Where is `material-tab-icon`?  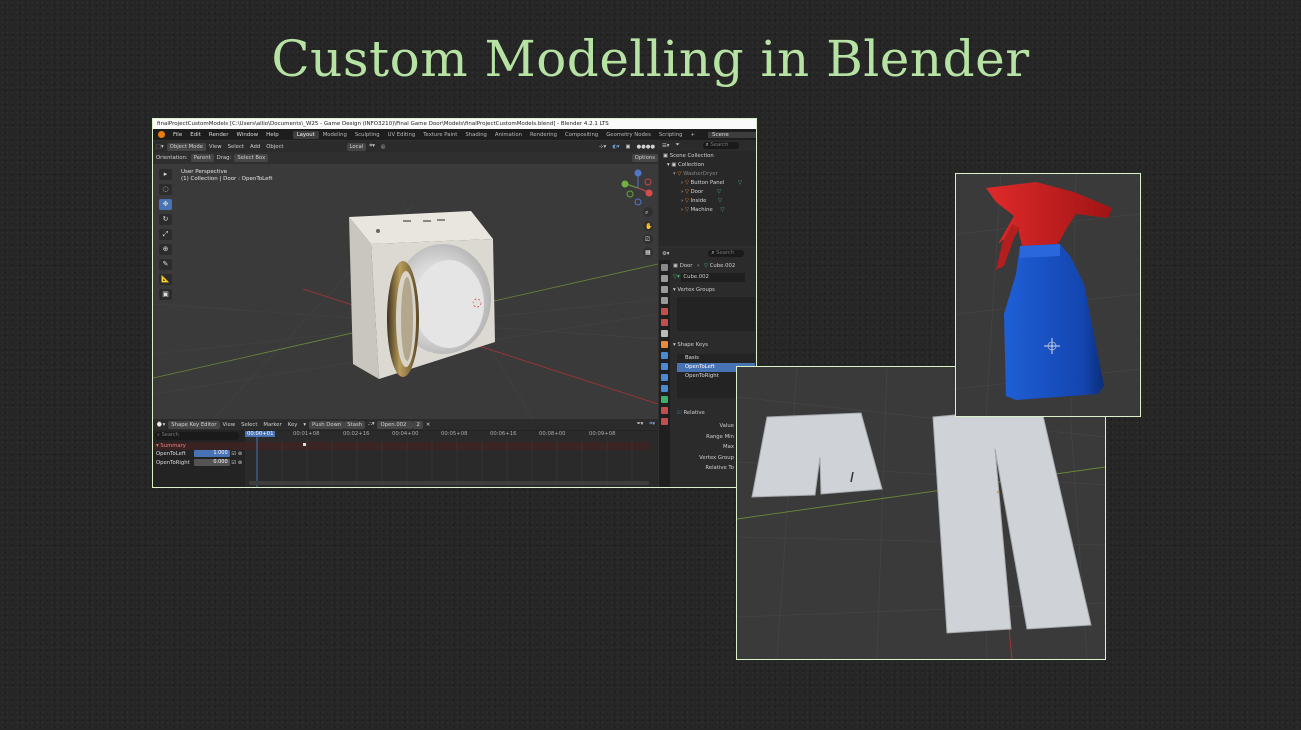
material-tab-icon is located at coordinates (664, 410).